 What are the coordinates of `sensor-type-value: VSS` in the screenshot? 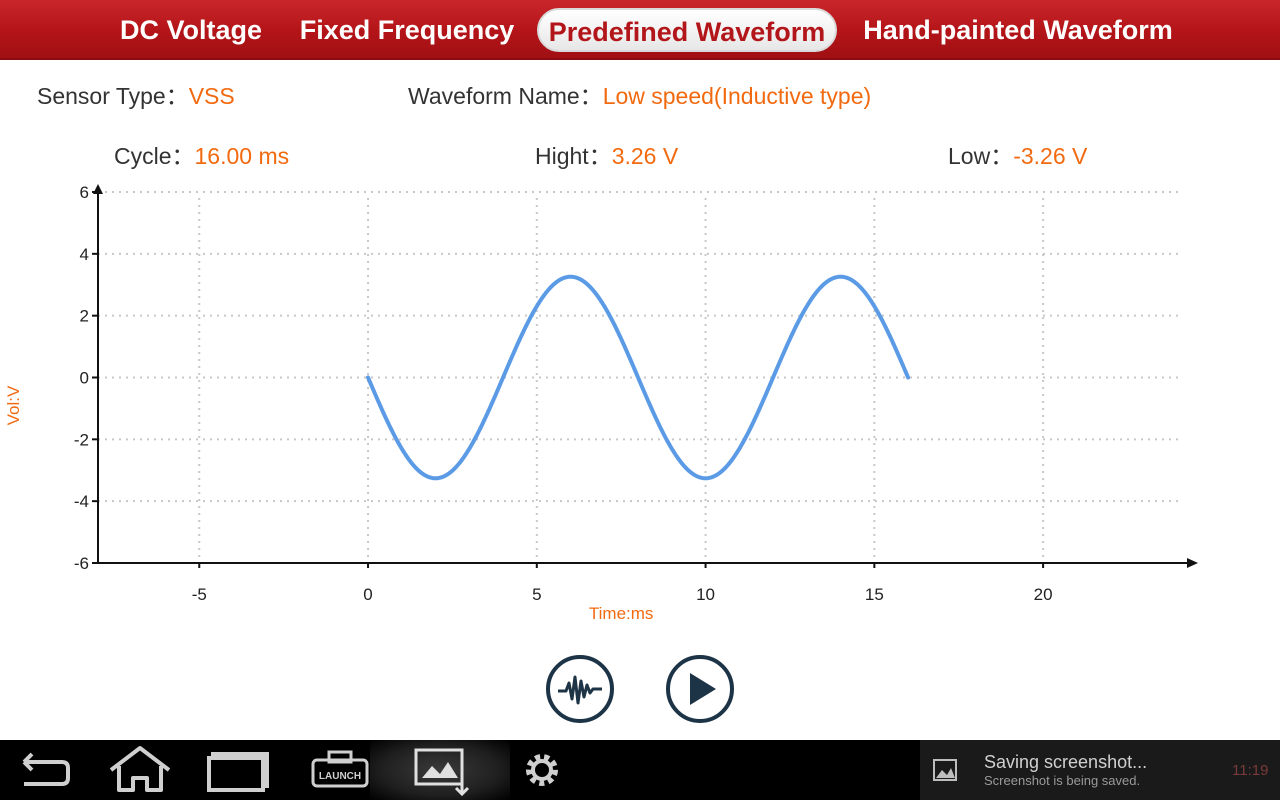 It's located at (211, 96).